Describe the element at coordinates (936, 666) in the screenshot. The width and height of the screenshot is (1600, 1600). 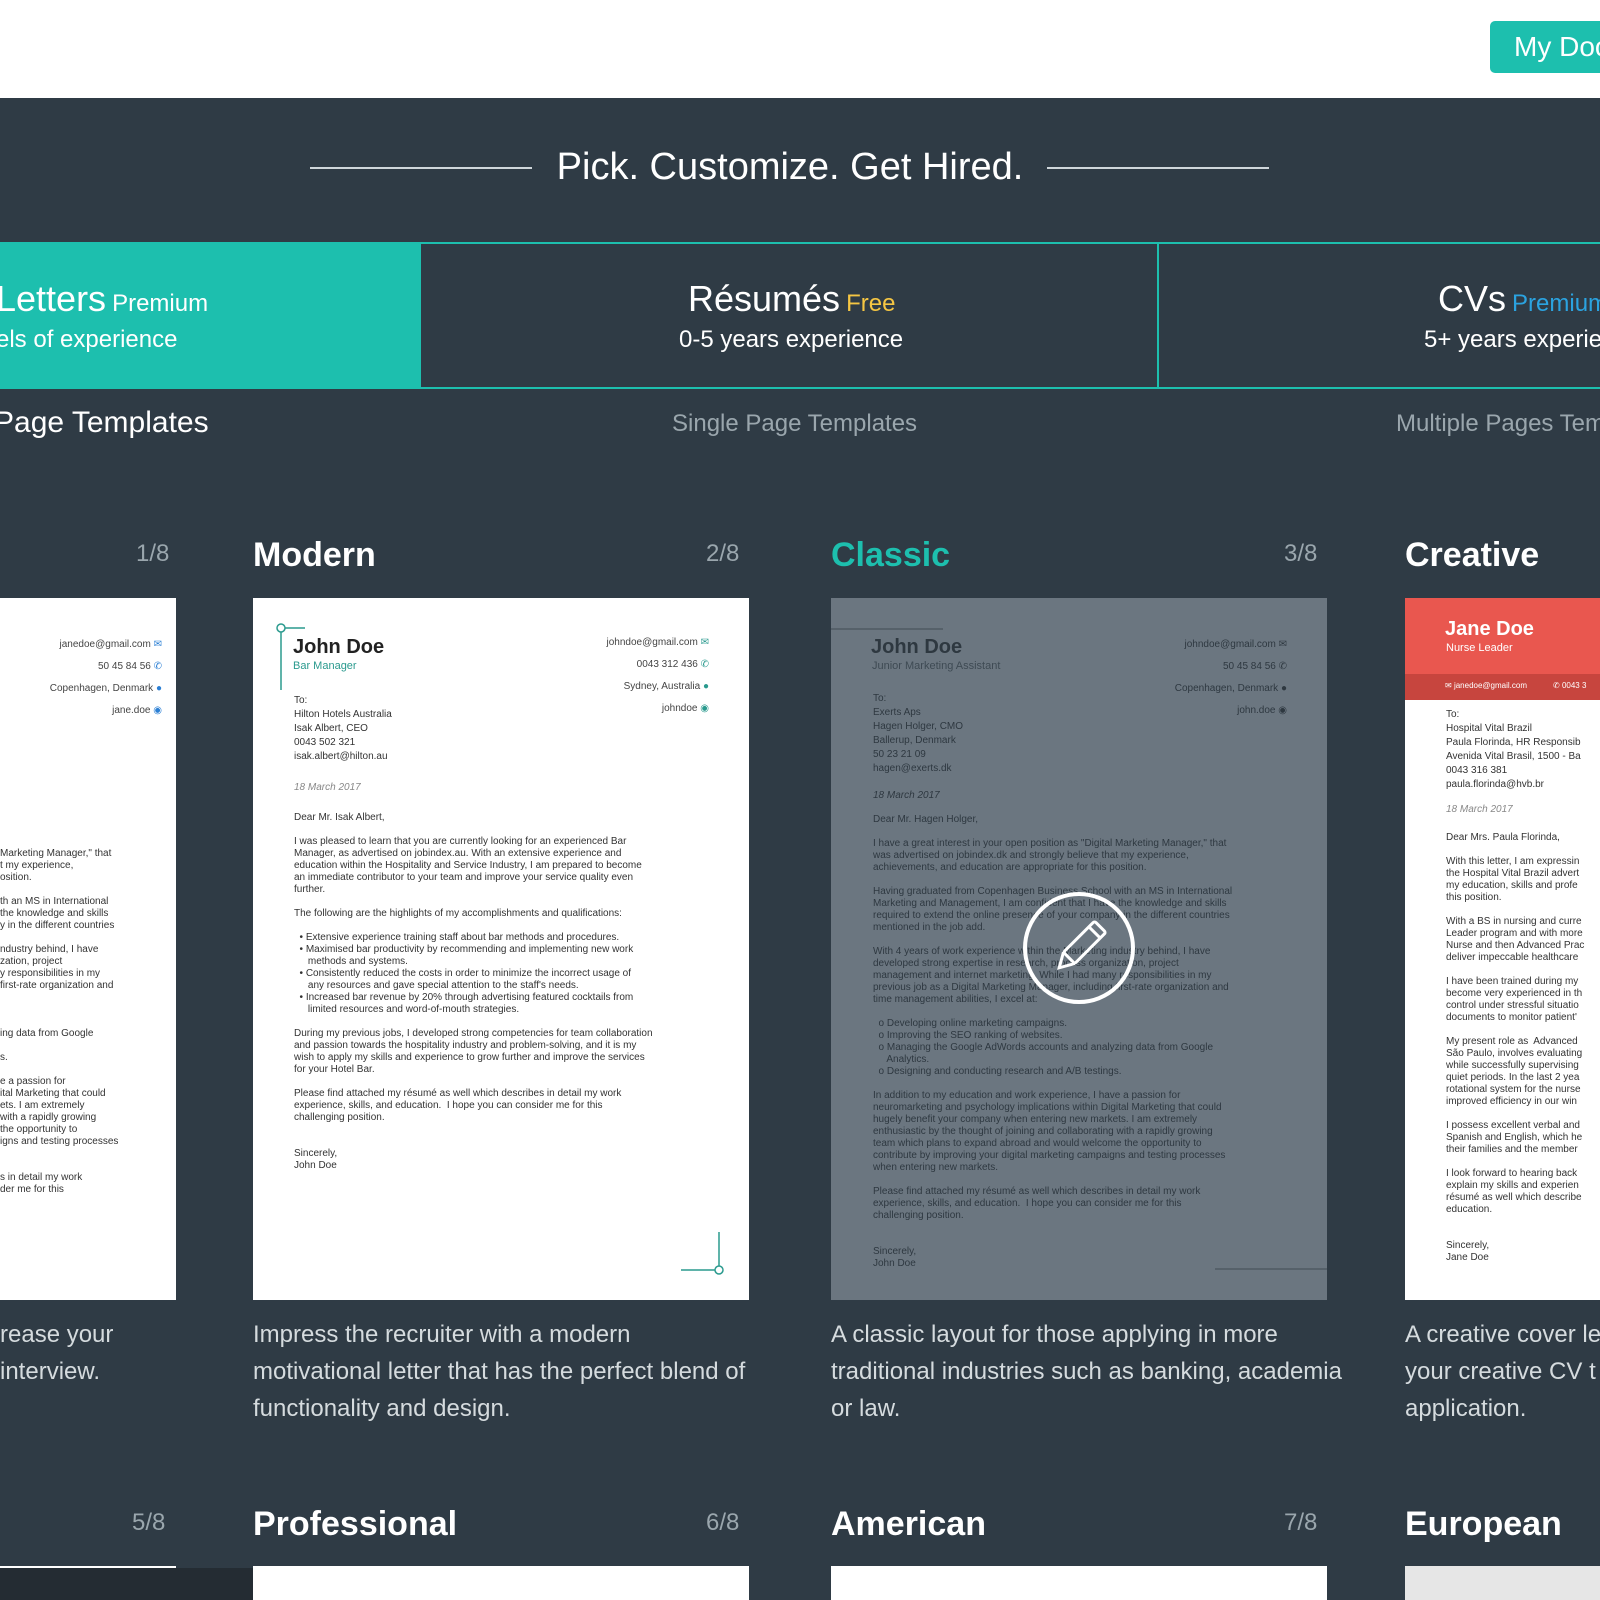
I see `preview-role: Junior Marketing Assistant` at that location.